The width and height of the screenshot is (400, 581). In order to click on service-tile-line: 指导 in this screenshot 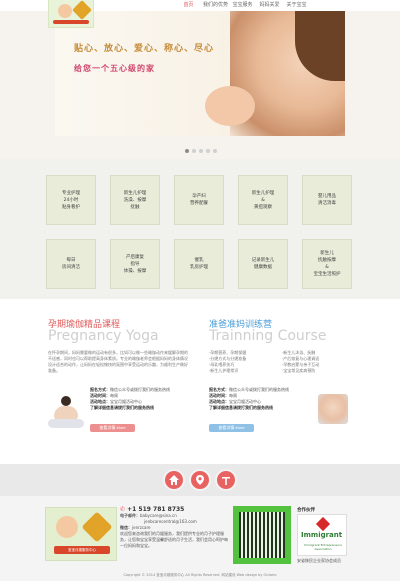, I will do `click(135, 264)`.